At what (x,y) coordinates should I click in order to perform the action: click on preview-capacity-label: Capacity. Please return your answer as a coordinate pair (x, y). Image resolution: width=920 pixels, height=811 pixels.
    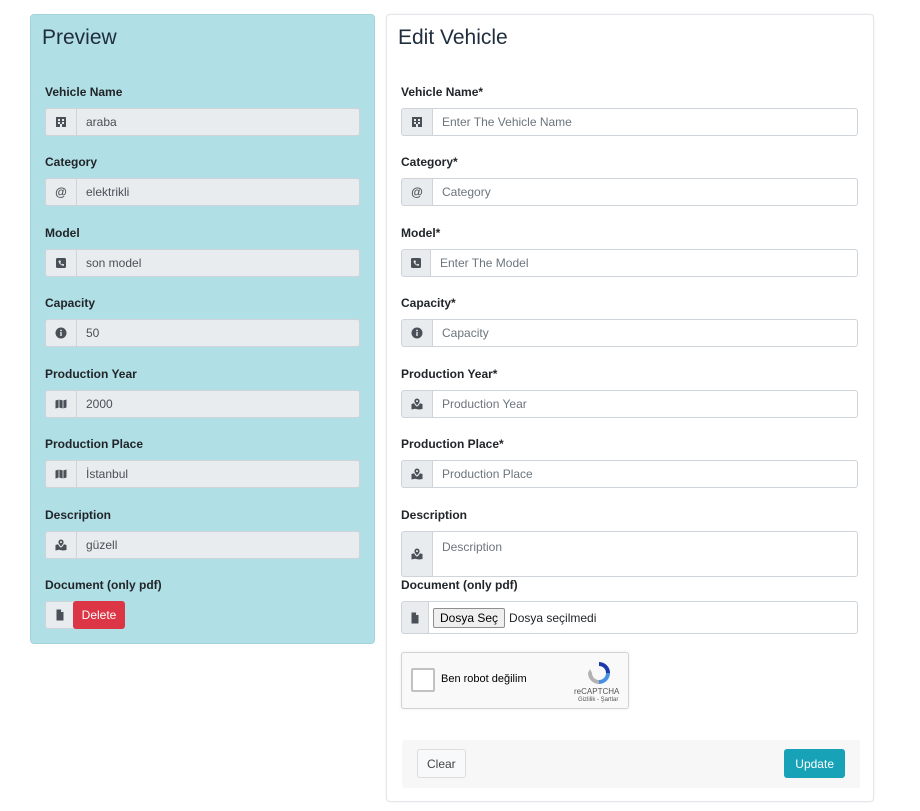
    Looking at the image, I should click on (70, 303).